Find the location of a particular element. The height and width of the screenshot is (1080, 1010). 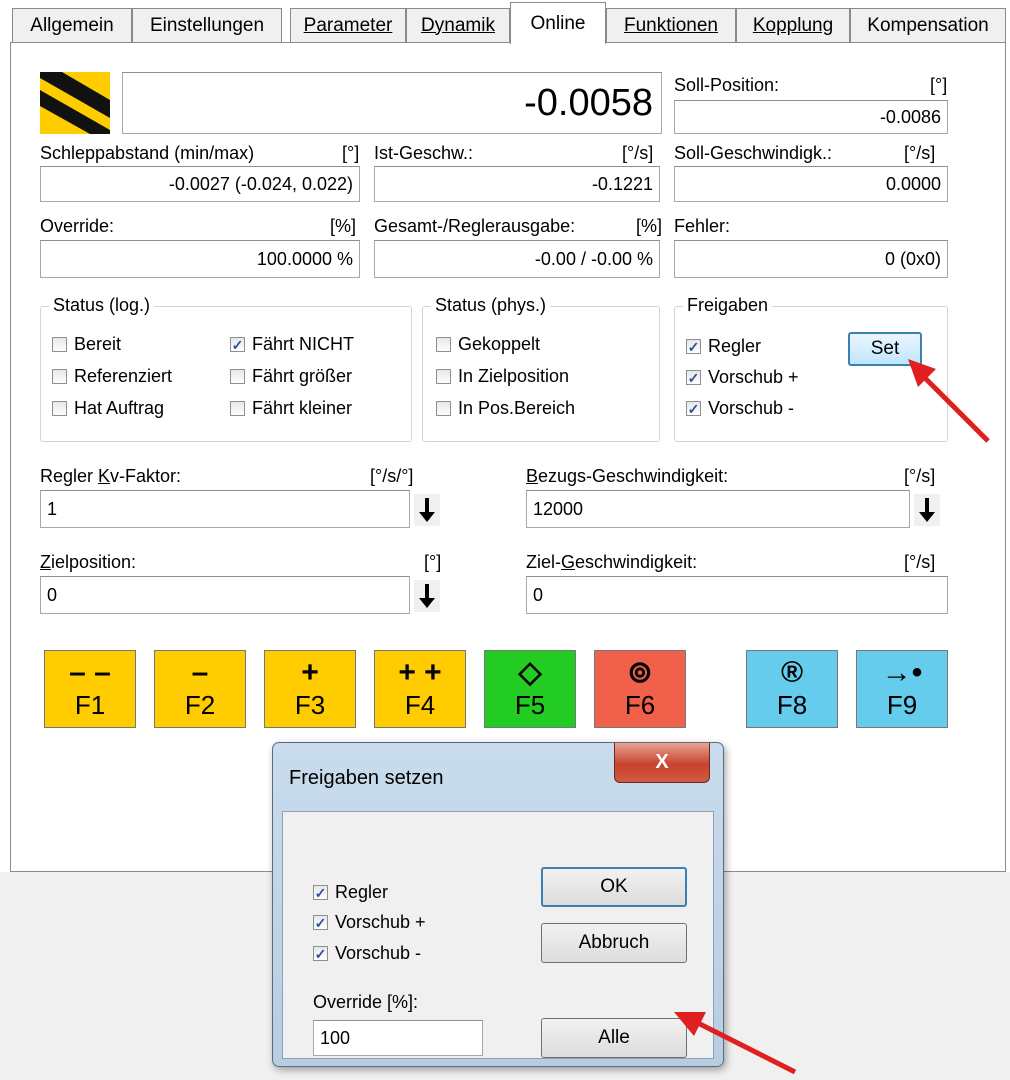

checkbox-gekoppelt: Gekoppelt is located at coordinates (488, 344).